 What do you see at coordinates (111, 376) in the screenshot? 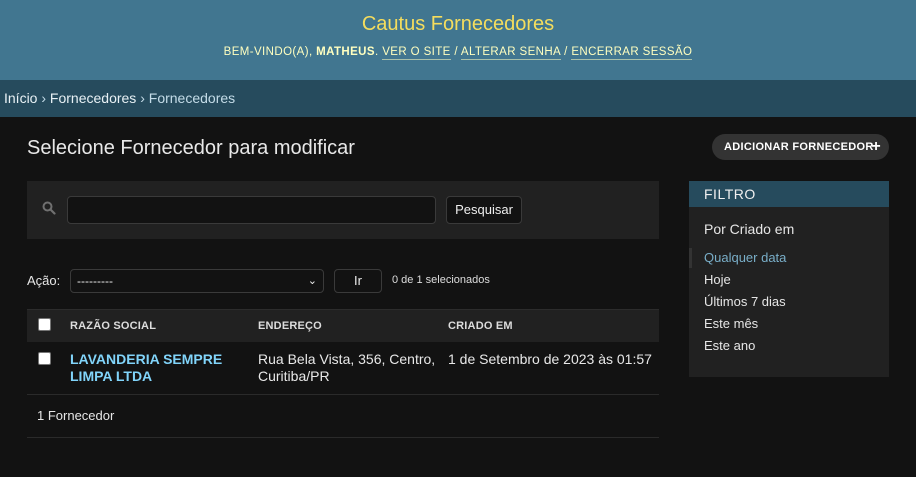
I see `supplier-name-line2: LIMPA LTDA` at bounding box center [111, 376].